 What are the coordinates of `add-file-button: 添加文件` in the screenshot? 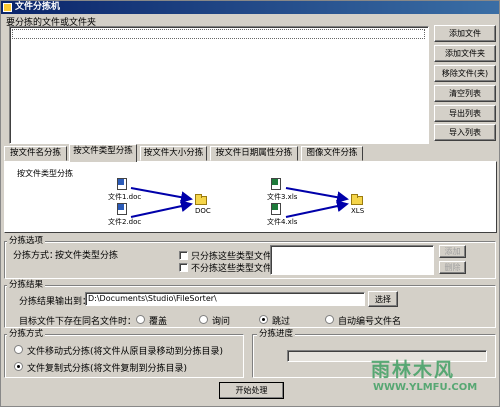 It's located at (465, 33).